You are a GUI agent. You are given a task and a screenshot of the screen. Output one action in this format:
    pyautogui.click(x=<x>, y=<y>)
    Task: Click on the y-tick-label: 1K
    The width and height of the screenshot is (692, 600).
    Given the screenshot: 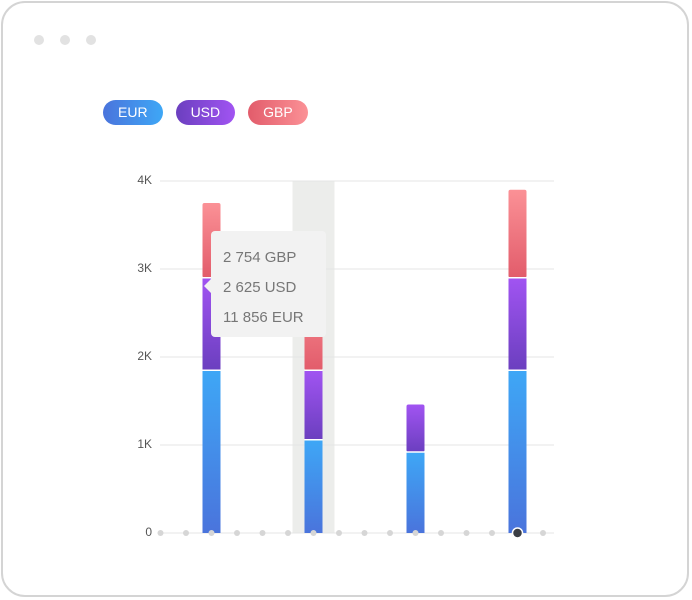 What is the action you would take?
    pyautogui.click(x=144, y=444)
    